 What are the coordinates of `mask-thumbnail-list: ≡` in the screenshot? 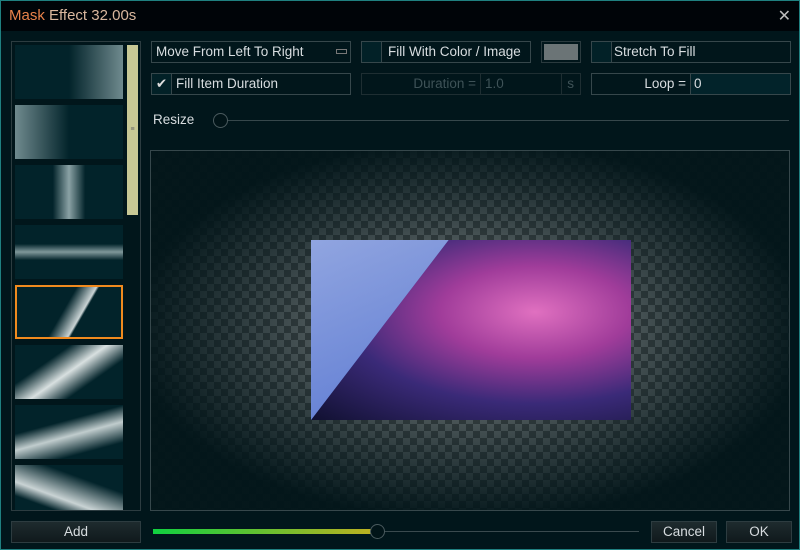 It's located at (76, 276).